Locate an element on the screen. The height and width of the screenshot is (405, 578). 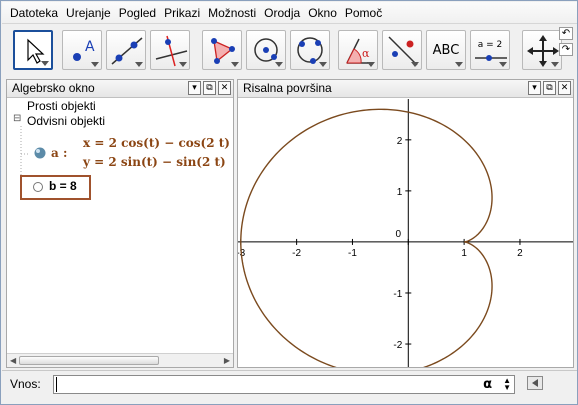
tree-collapse-icon: ⊟ is located at coordinates (17, 118).